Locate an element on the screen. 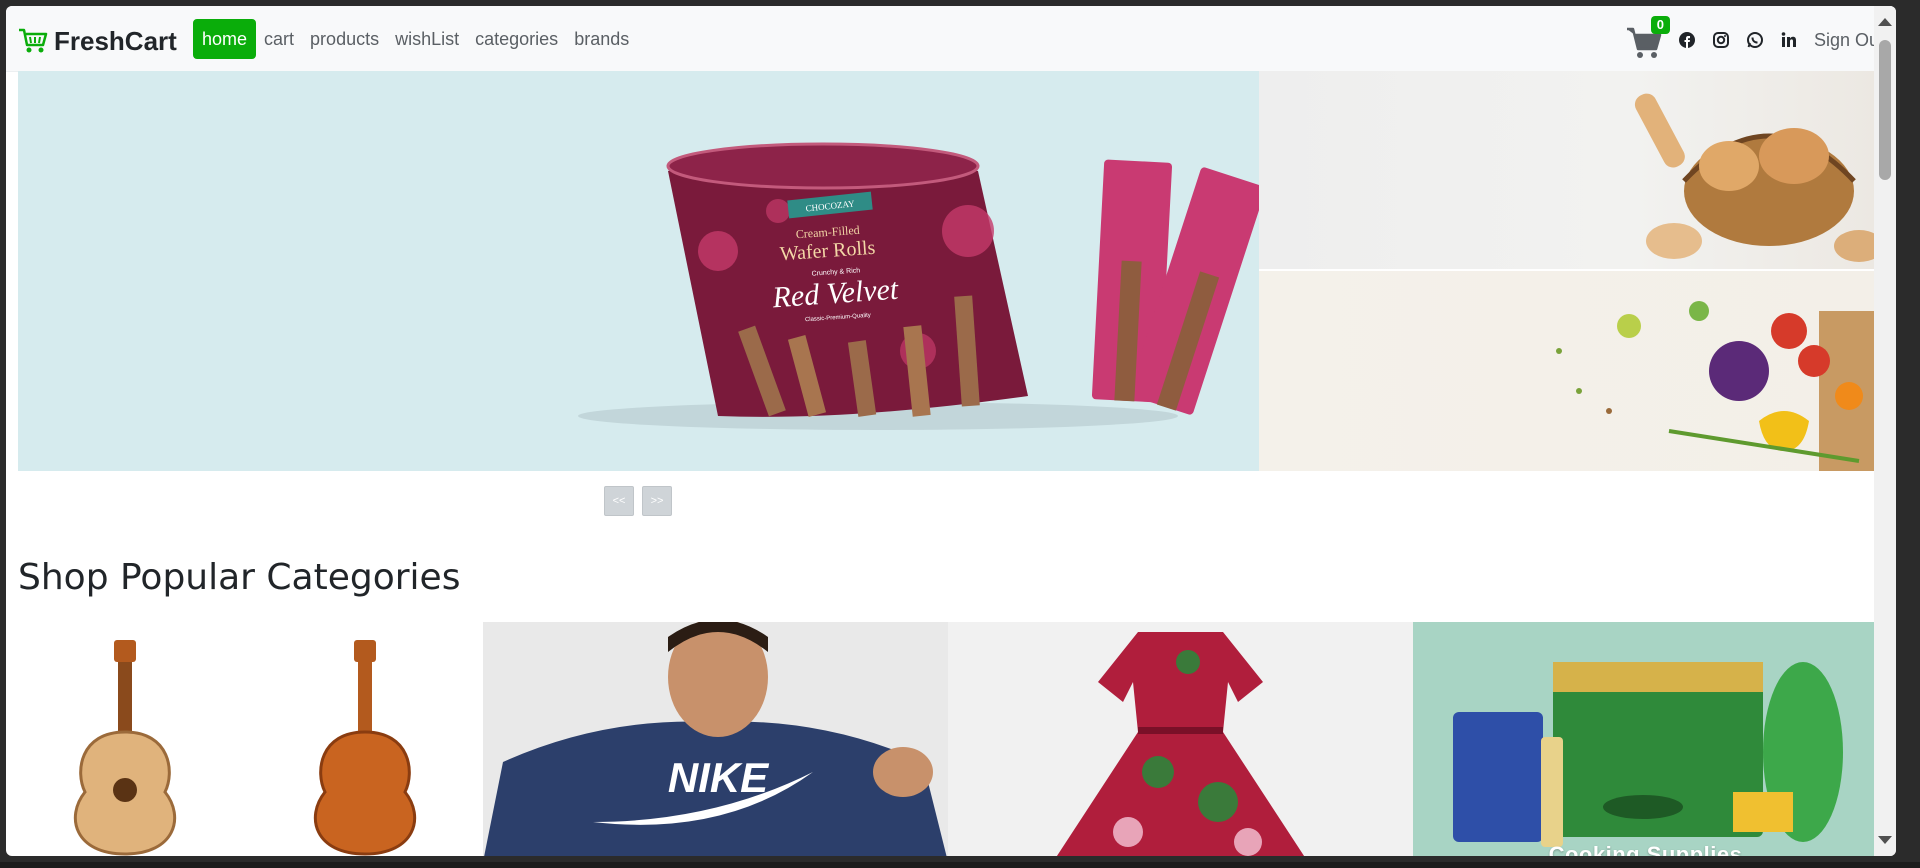 The width and height of the screenshot is (1920, 868). vegetables-image is located at coordinates (1569, 371).